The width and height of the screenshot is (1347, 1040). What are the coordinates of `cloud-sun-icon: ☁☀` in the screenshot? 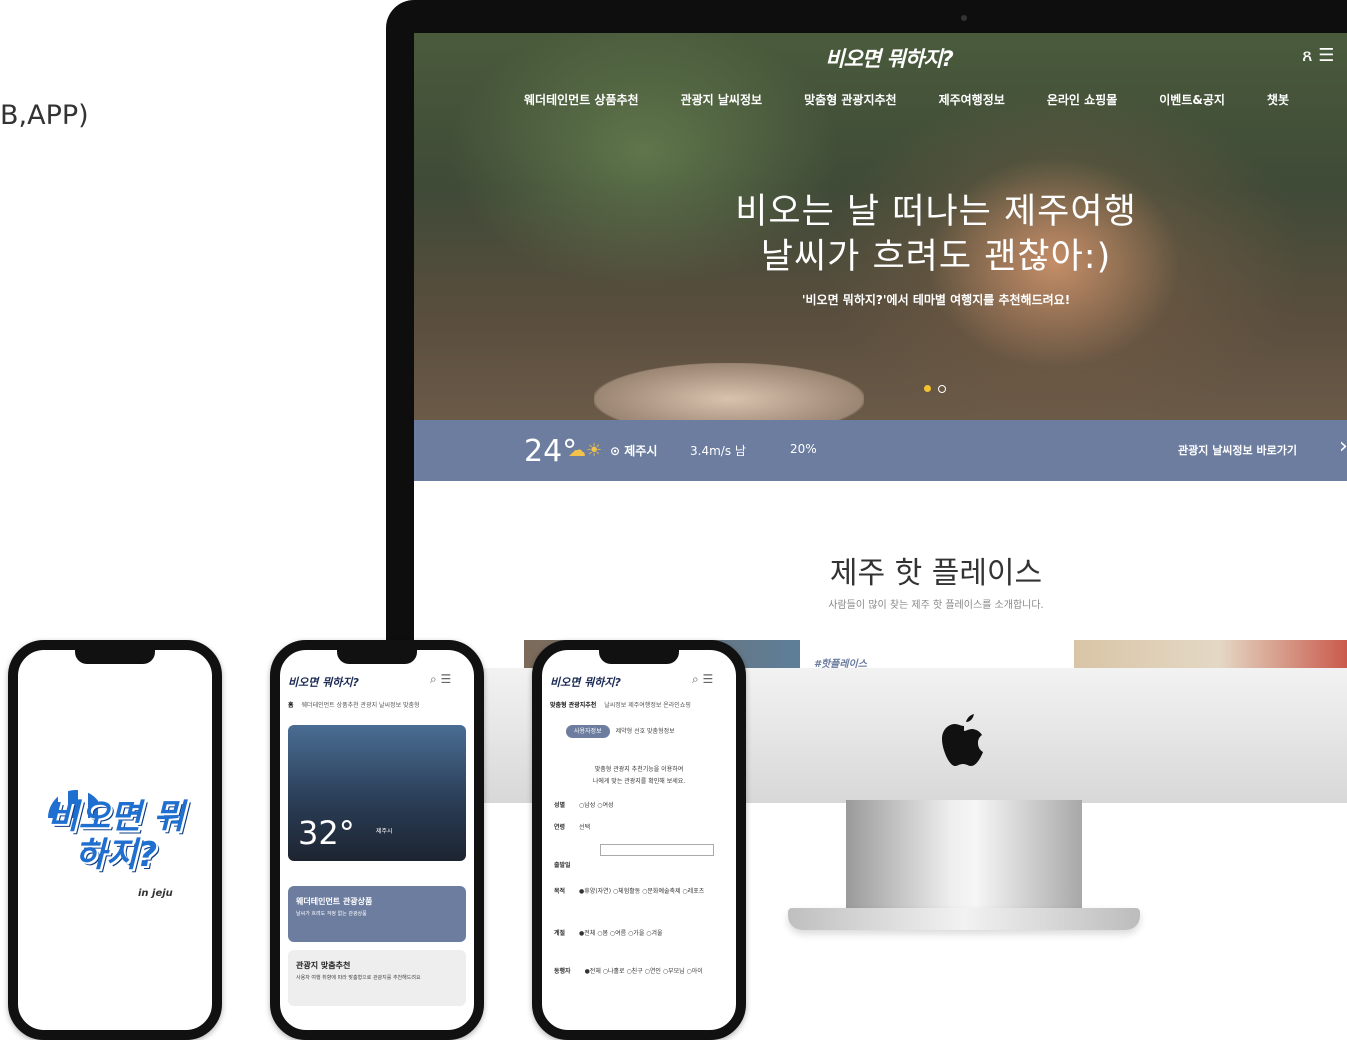 It's located at (585, 450).